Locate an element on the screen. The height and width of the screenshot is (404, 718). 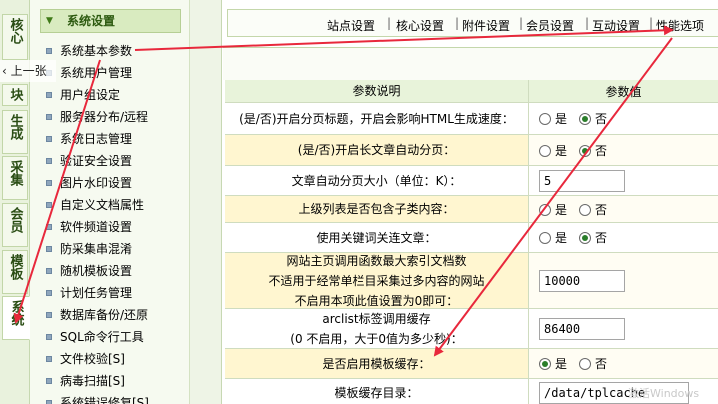
sidebar-item-label: 软件频道设置 is located at coordinates (96, 227).